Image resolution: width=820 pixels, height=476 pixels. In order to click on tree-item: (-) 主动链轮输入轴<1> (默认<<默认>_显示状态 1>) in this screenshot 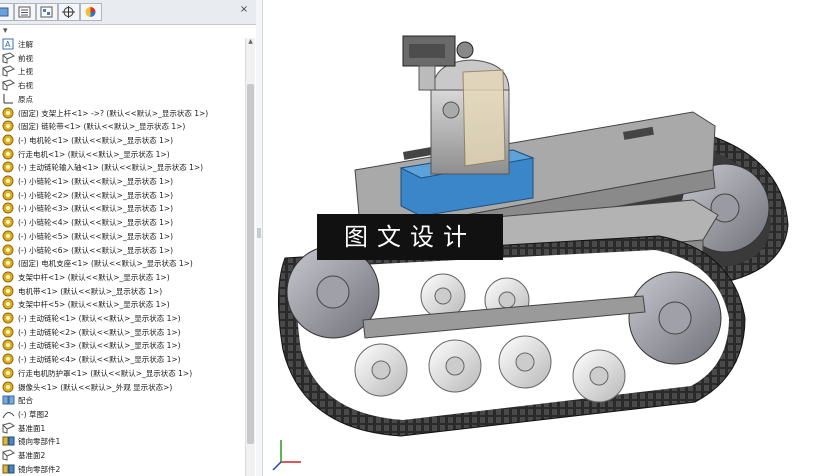, I will do `click(124, 167)`.